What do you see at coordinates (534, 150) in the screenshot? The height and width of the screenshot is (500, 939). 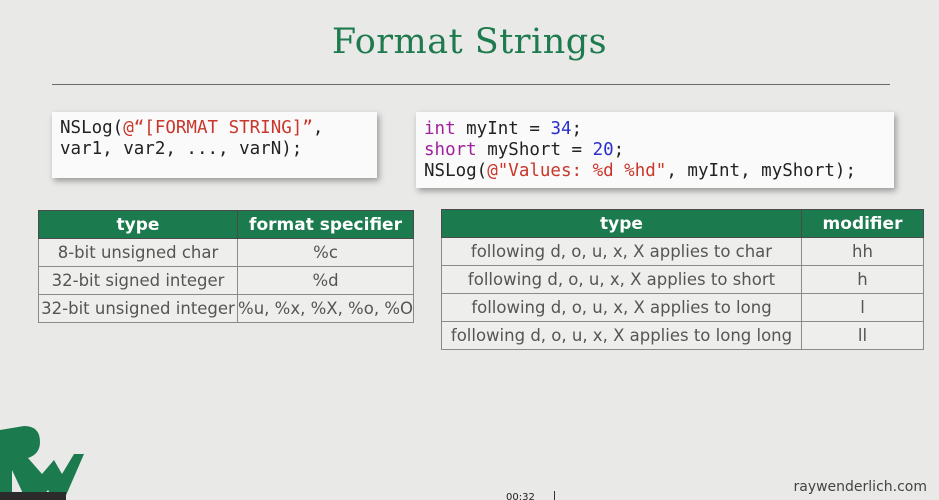 I see `code-text: myShort =` at bounding box center [534, 150].